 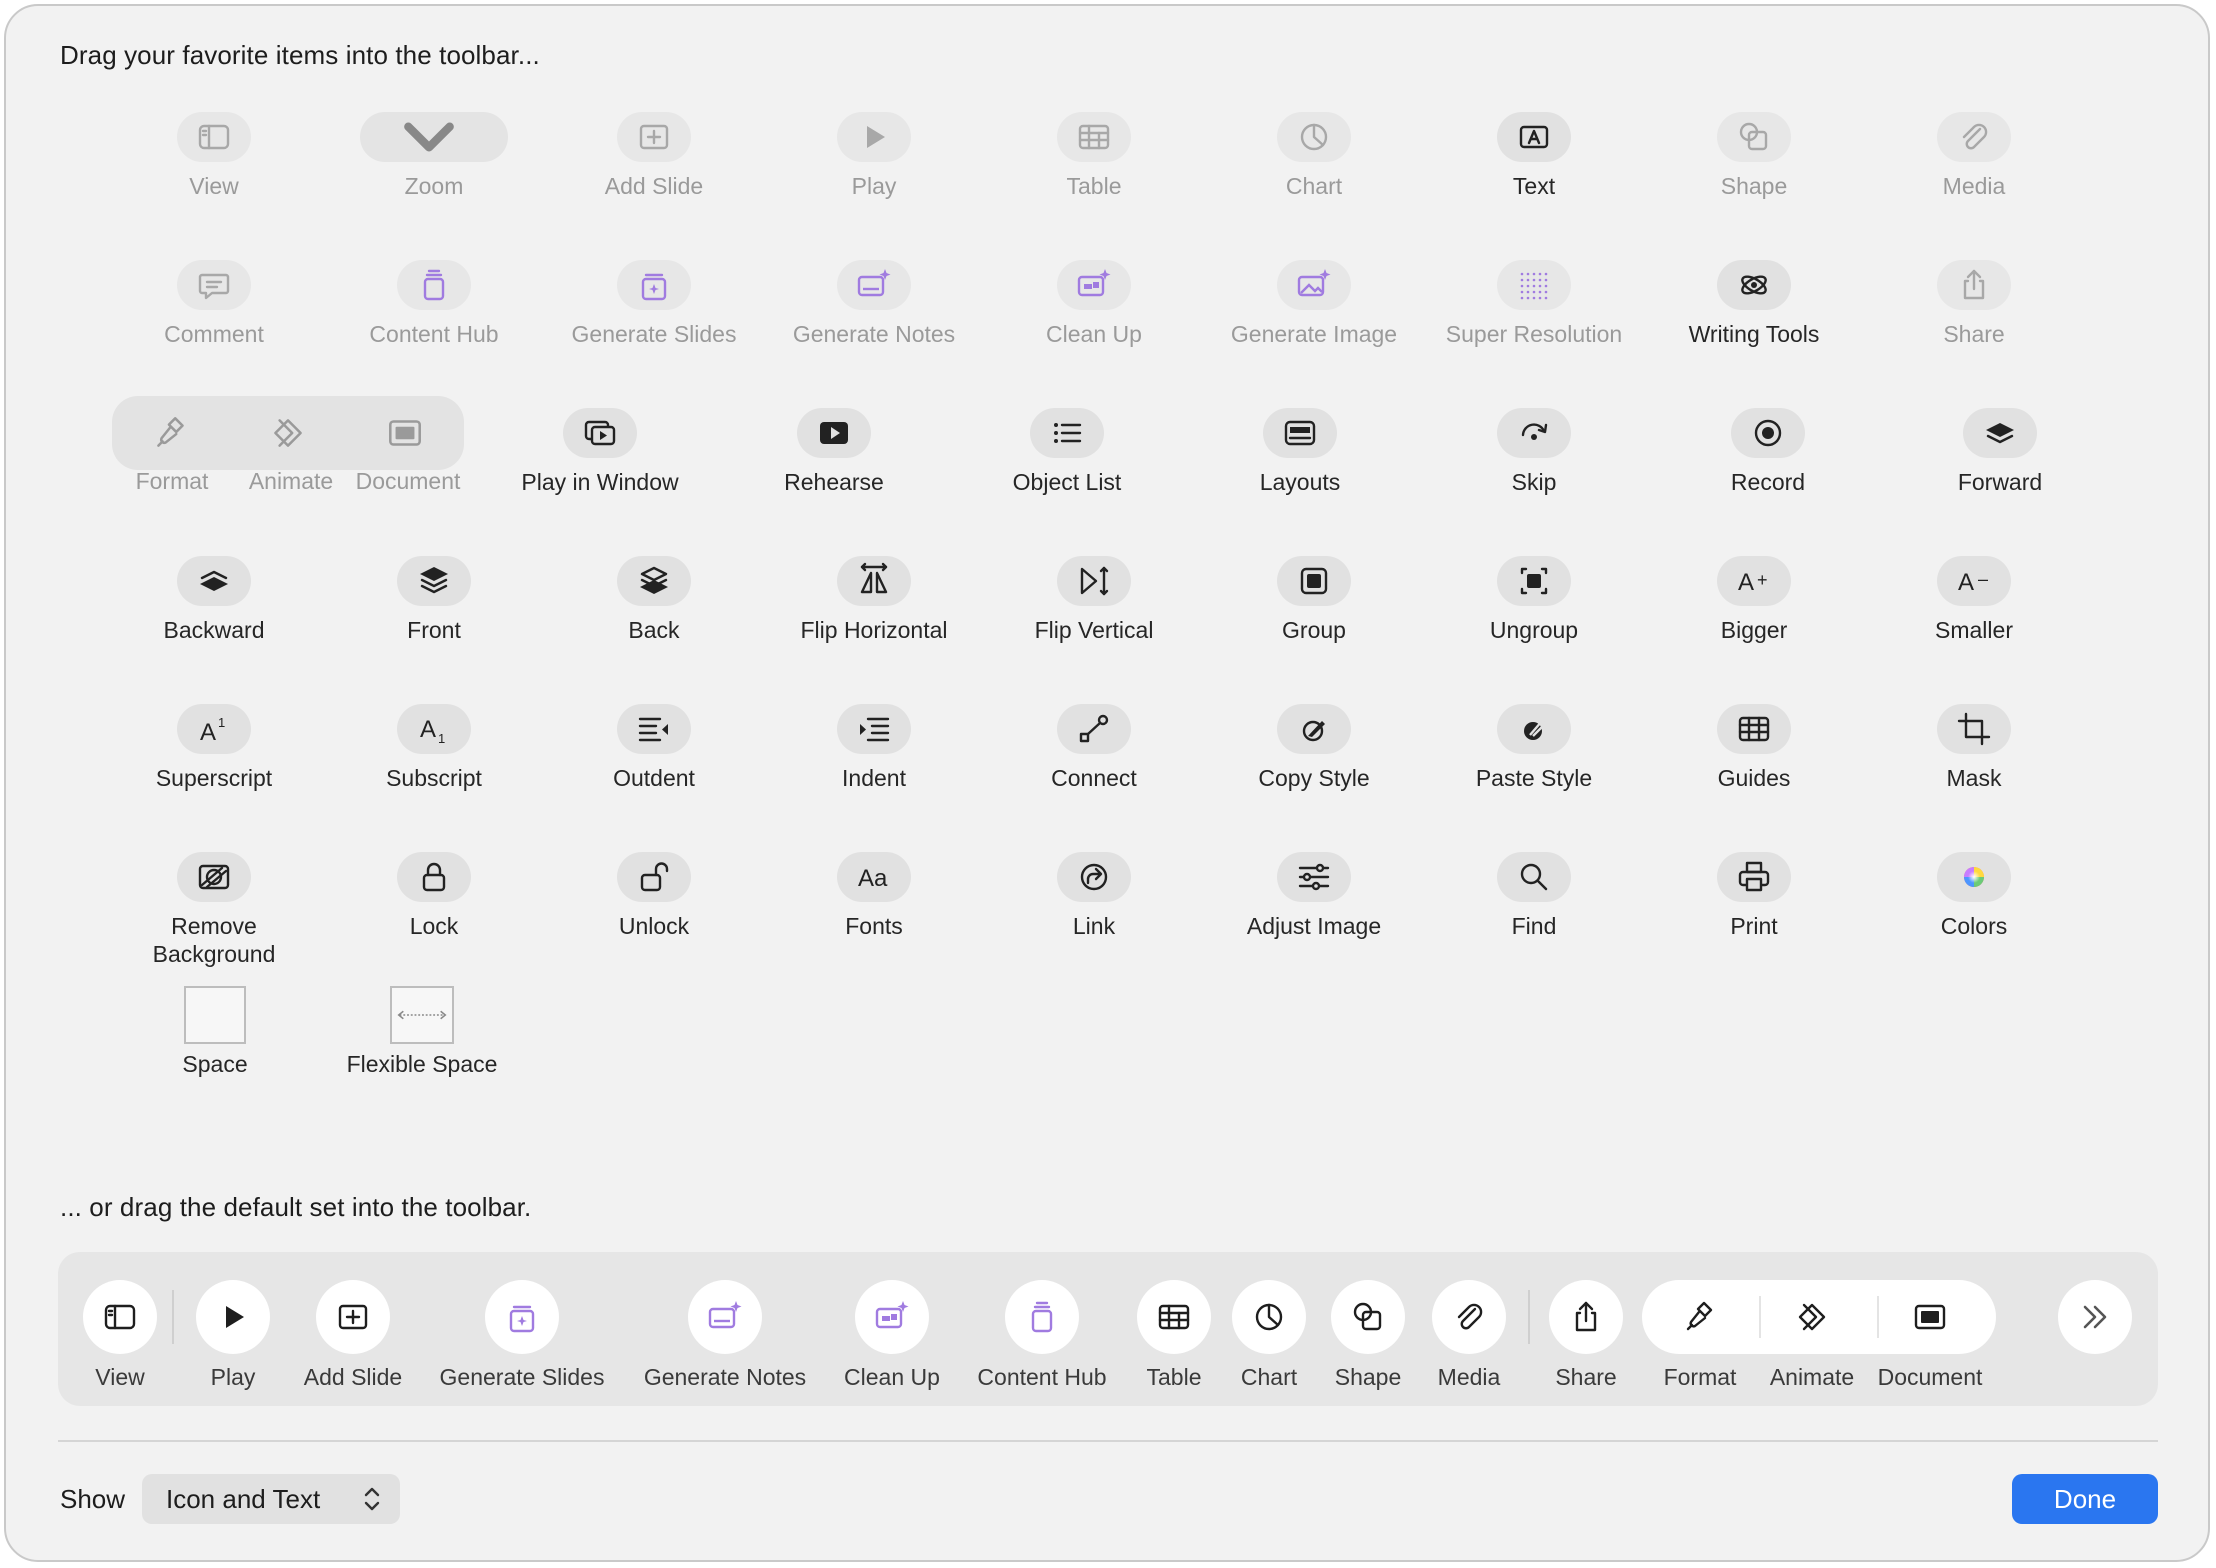 I want to click on palette-item-ungroup: Ungroup, so click(x=1534, y=621).